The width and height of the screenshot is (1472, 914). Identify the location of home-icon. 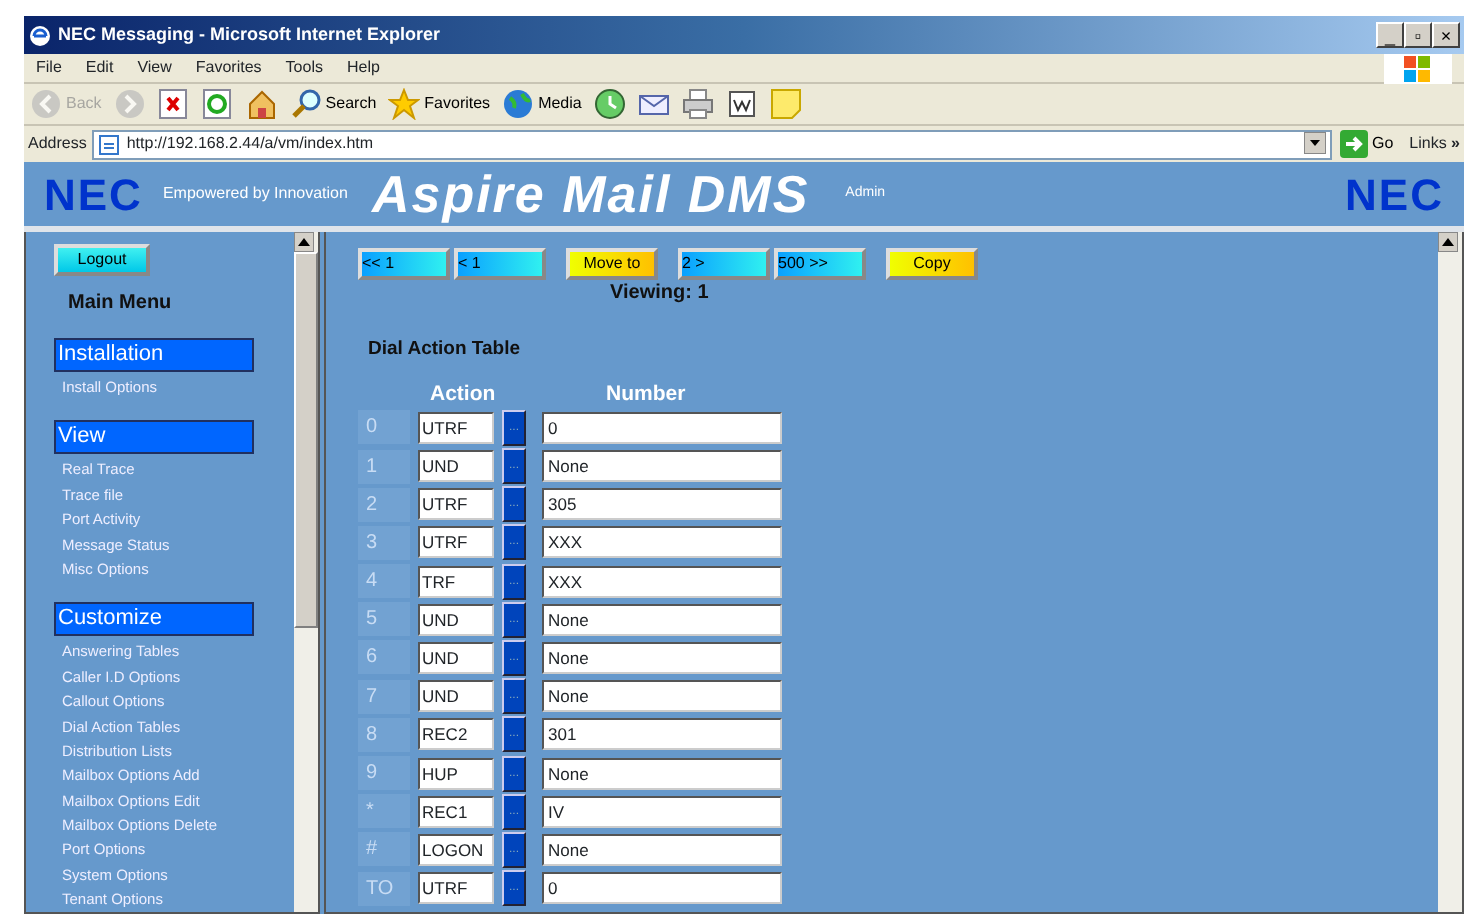
(261, 104).